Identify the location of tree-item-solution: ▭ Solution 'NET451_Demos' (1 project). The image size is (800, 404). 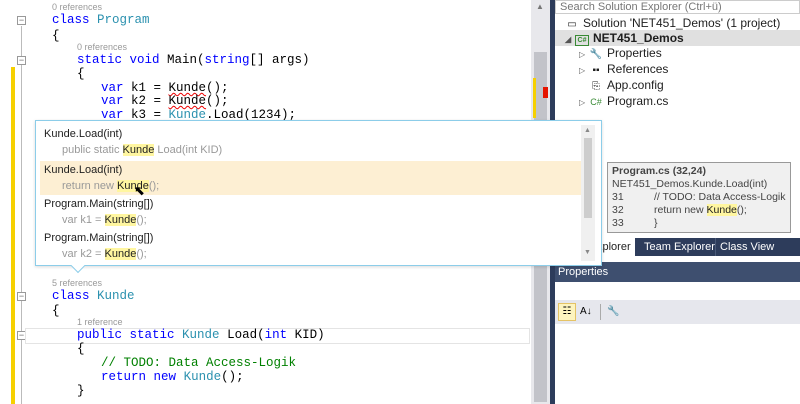
(672, 23).